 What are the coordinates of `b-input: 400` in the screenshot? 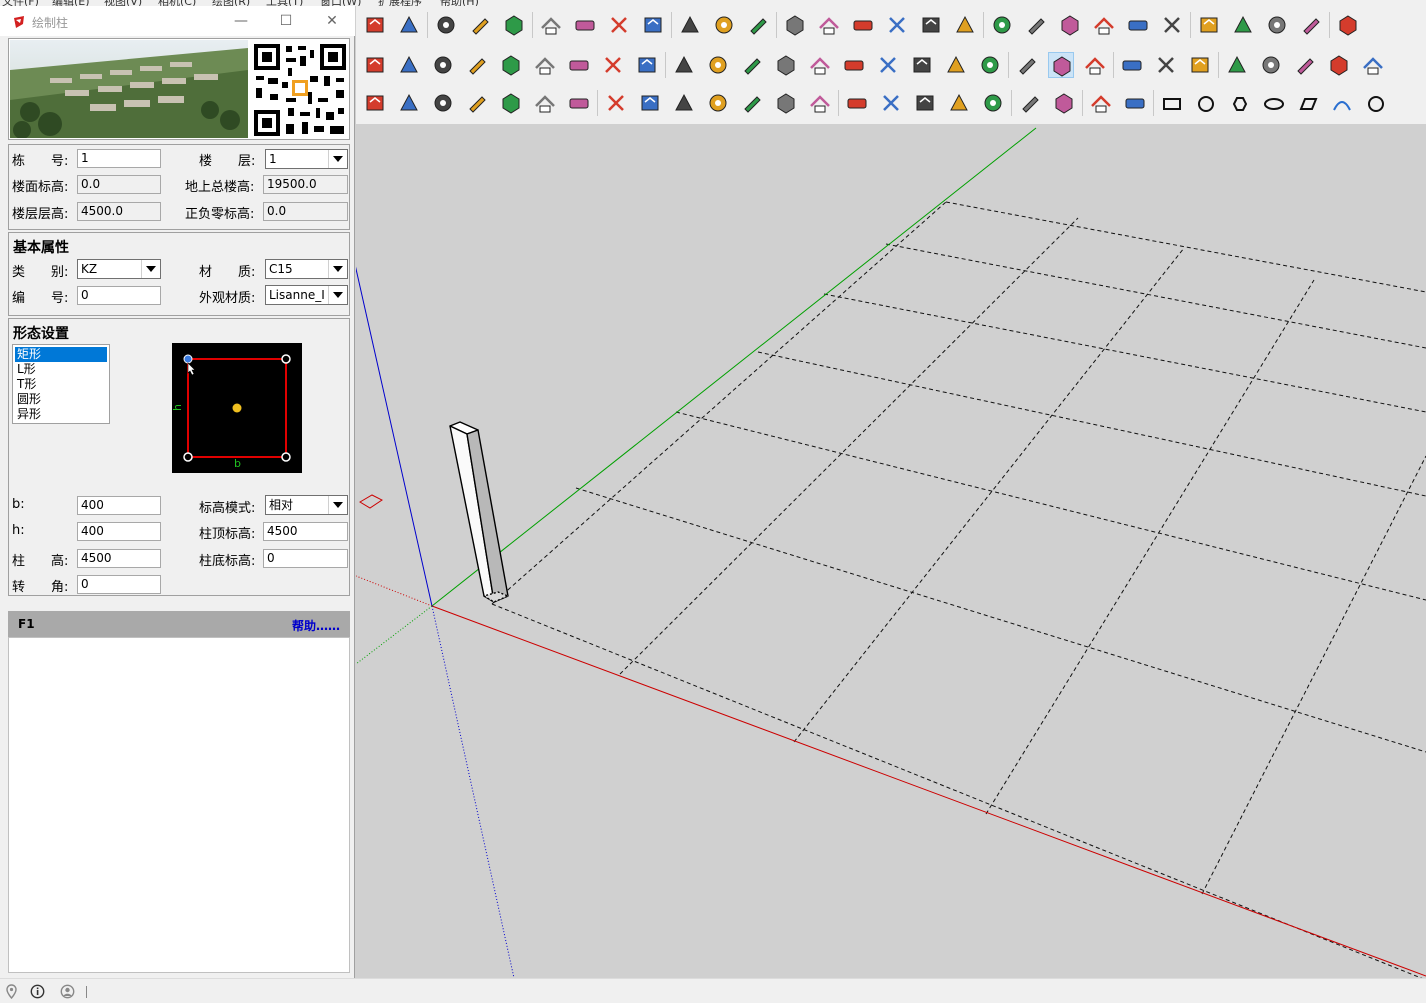 It's located at (119, 505).